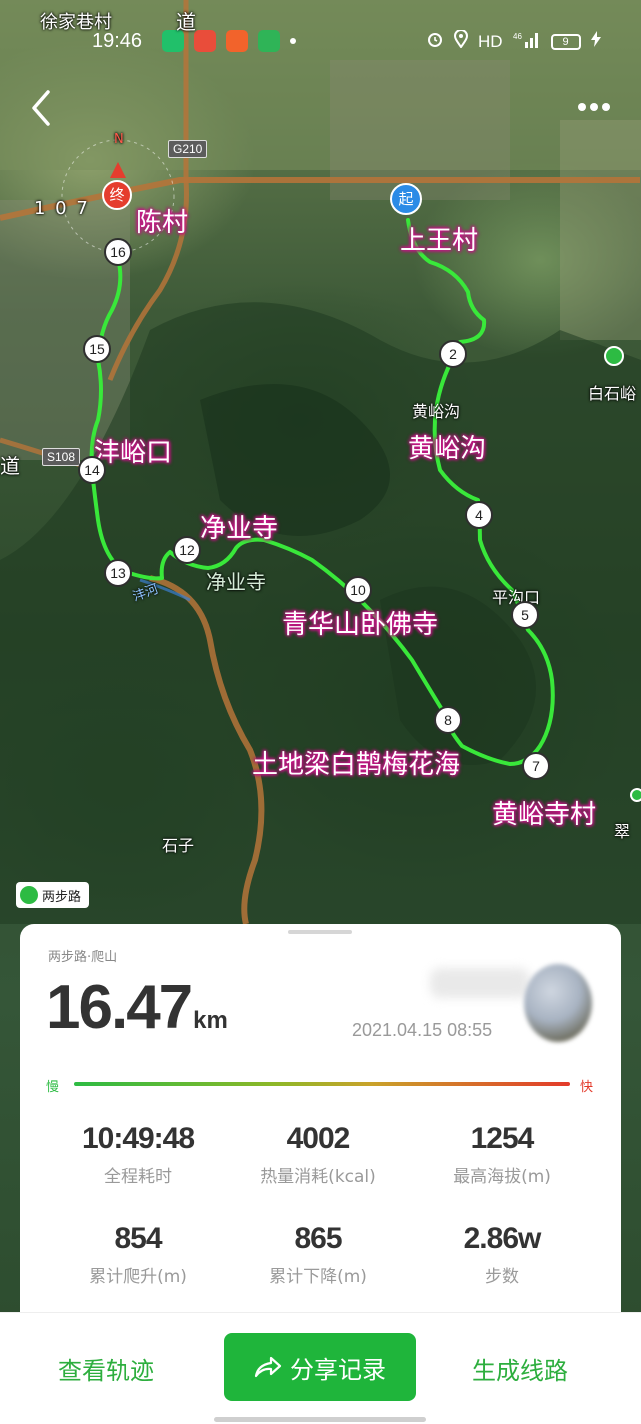  I want to click on km-marker-4: 4, so click(479, 515).